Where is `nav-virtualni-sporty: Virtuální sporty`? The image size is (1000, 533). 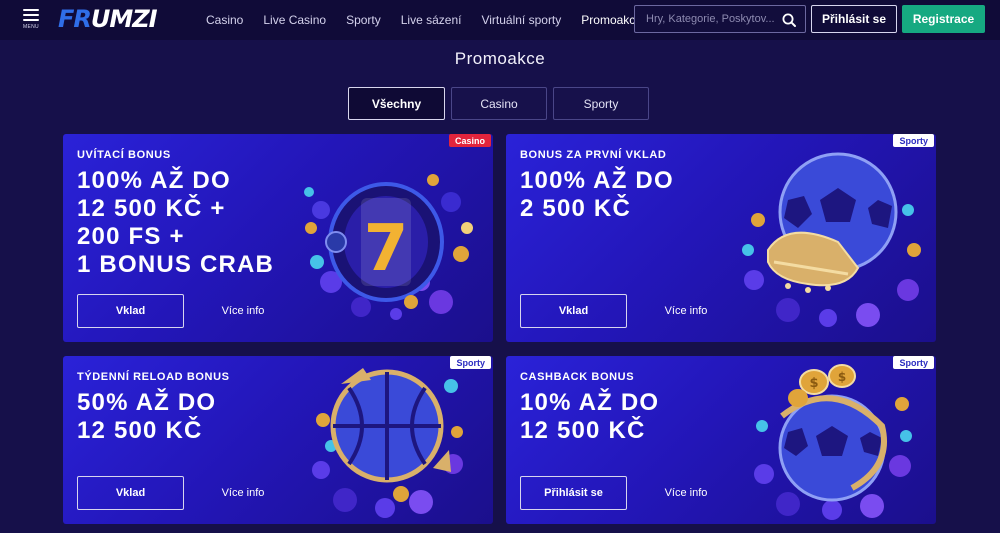 nav-virtualni-sporty: Virtuální sporty is located at coordinates (521, 20).